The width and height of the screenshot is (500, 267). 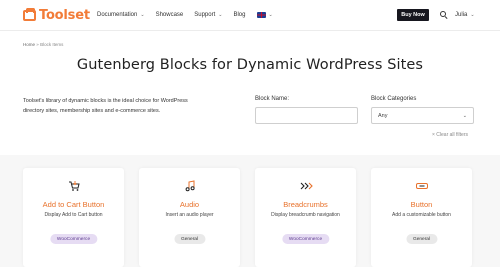 I want to click on block-card: Button Add a customizable button General, so click(x=421, y=217).